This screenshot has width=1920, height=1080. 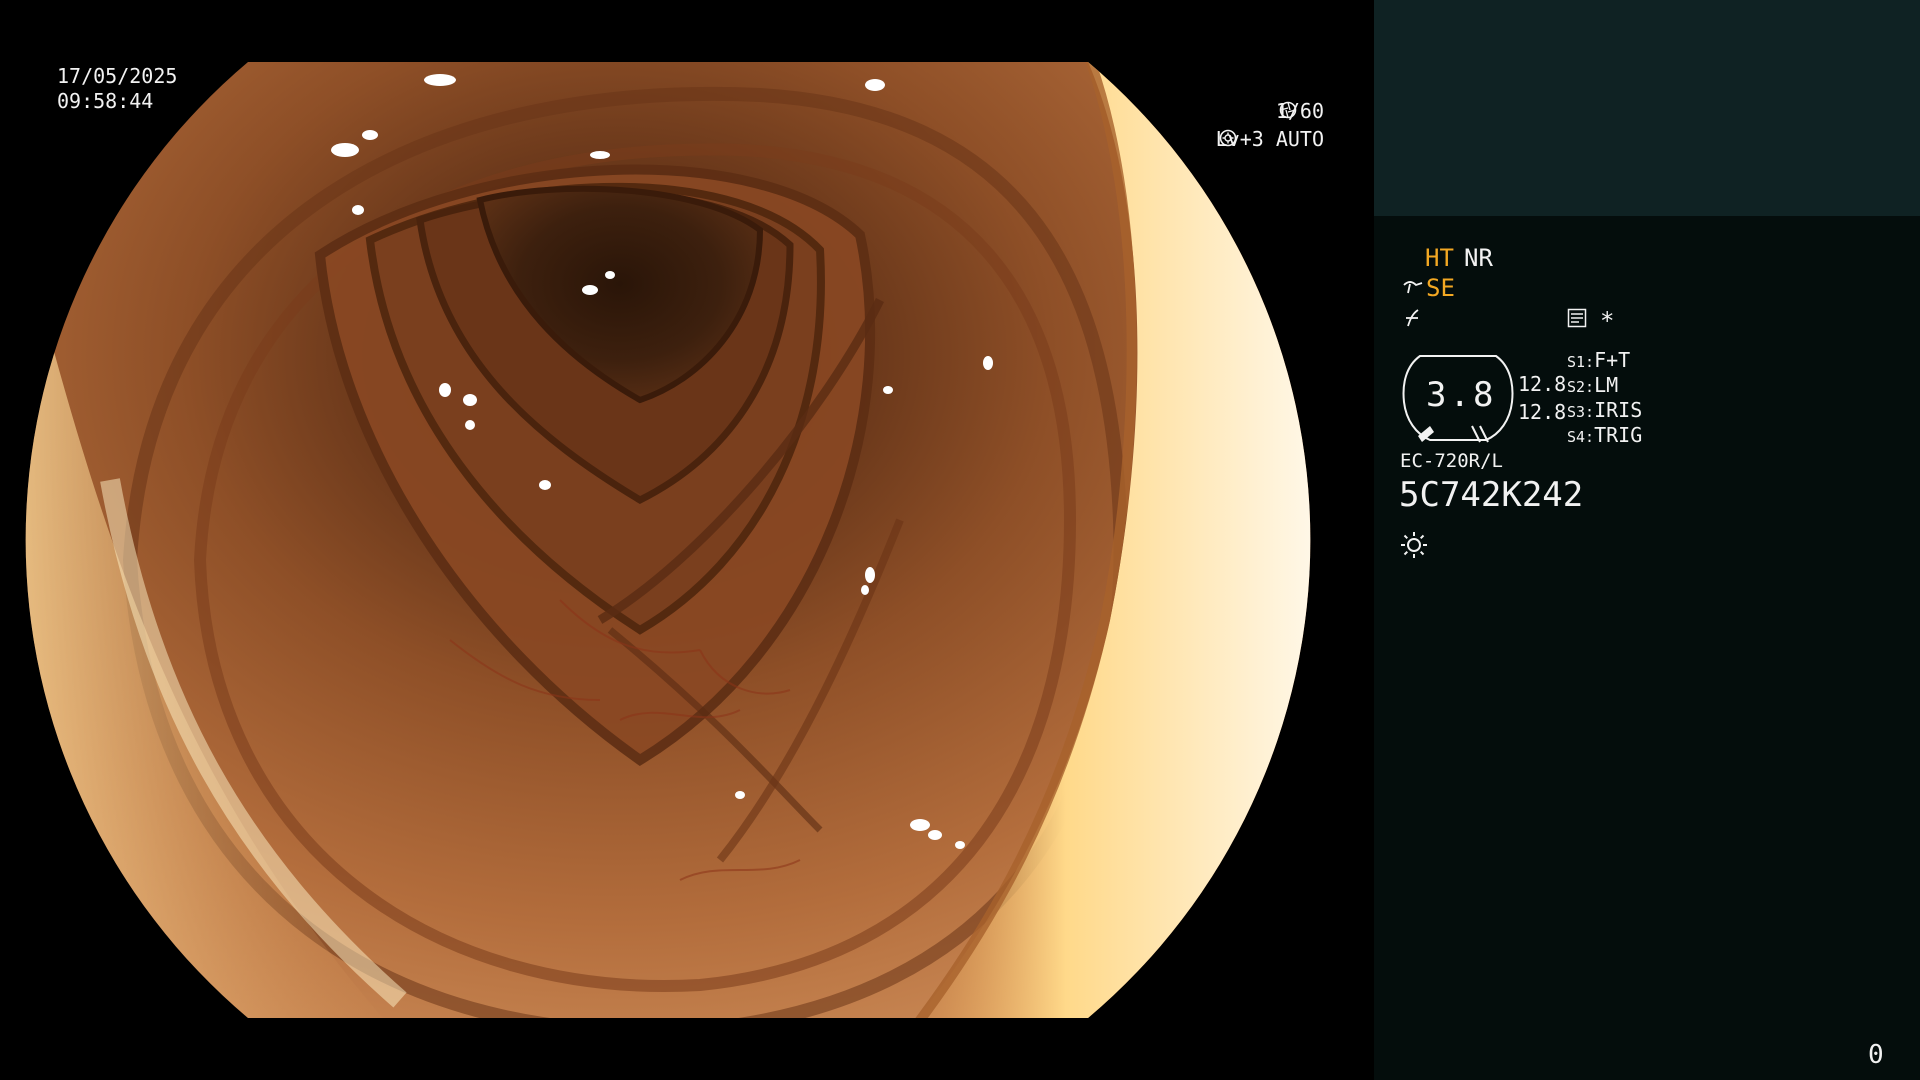 I want to click on readout-lower: 12.8, so click(x=1542, y=412).